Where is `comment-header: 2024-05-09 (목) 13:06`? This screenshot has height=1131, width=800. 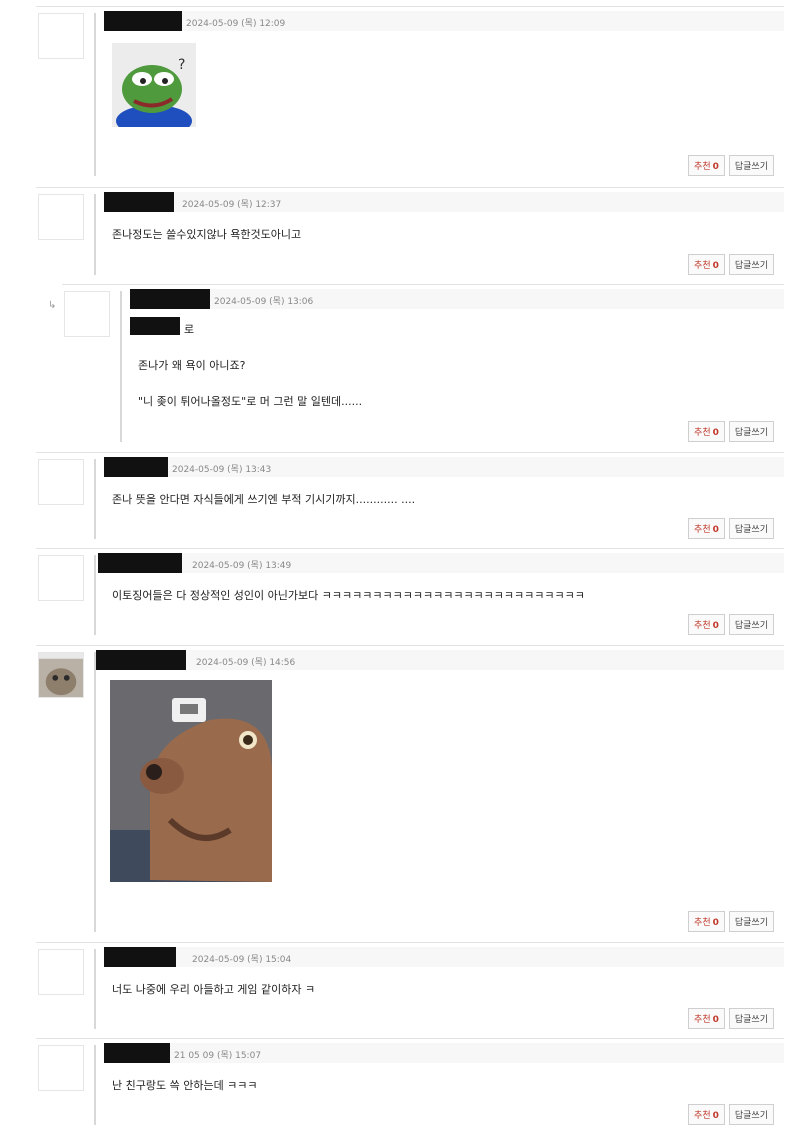
comment-header: 2024-05-09 (목) 13:06 is located at coordinates (457, 299).